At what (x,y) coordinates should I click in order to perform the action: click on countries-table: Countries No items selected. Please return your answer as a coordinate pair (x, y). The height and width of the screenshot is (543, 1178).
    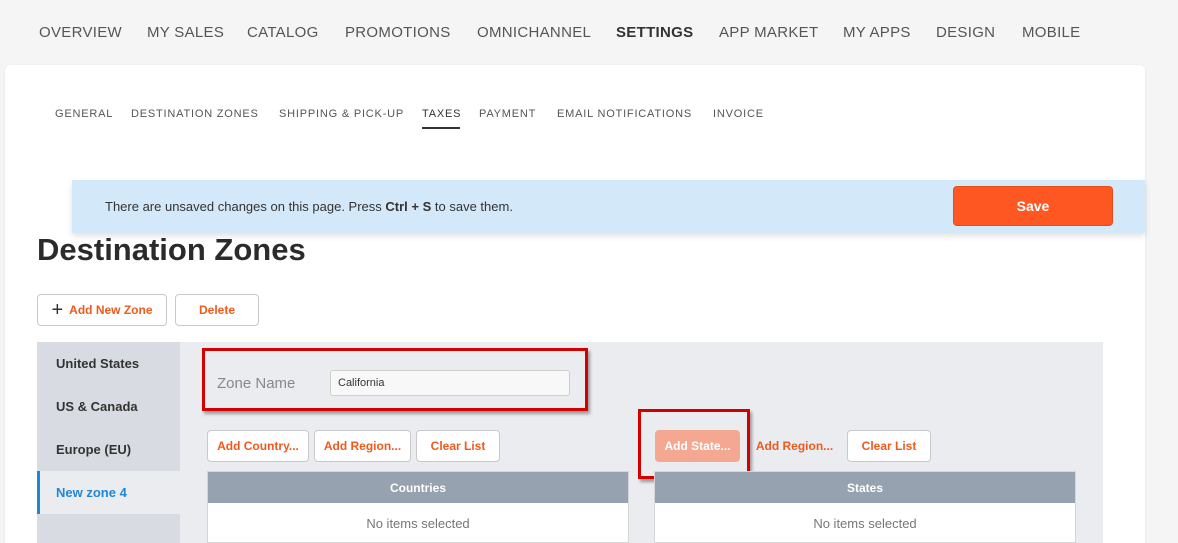
    Looking at the image, I should click on (418, 507).